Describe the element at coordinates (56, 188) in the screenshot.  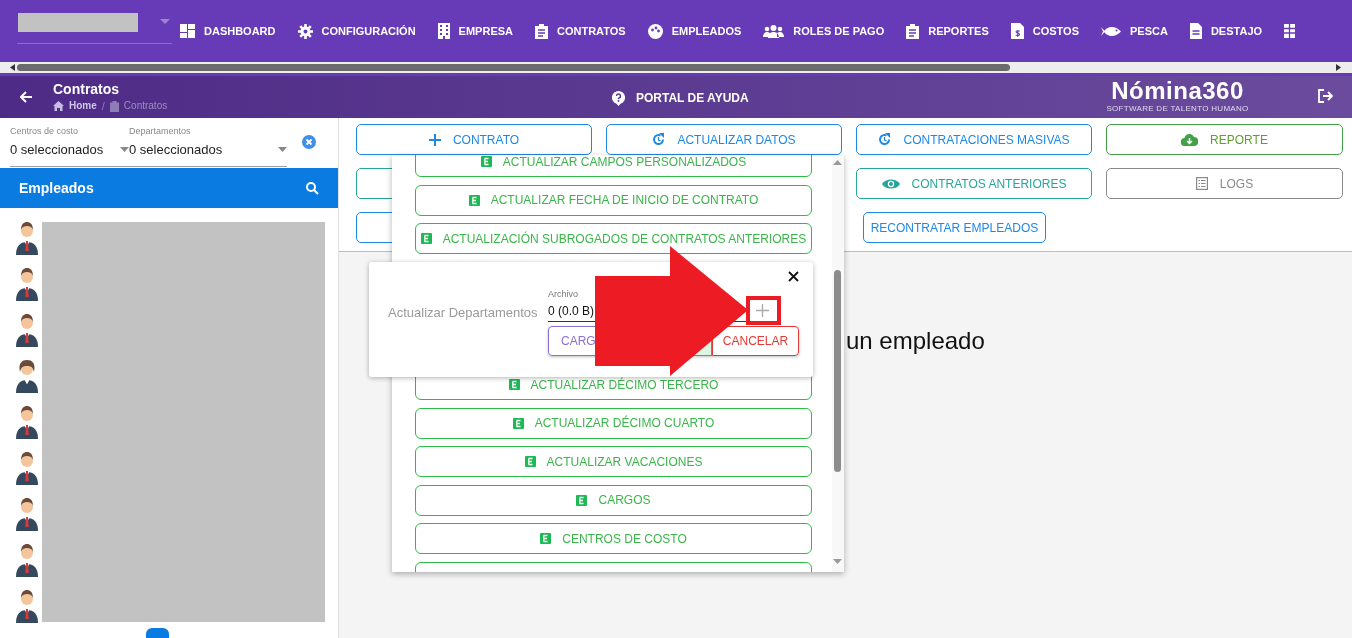
I see `employees-title: Empleados` at that location.